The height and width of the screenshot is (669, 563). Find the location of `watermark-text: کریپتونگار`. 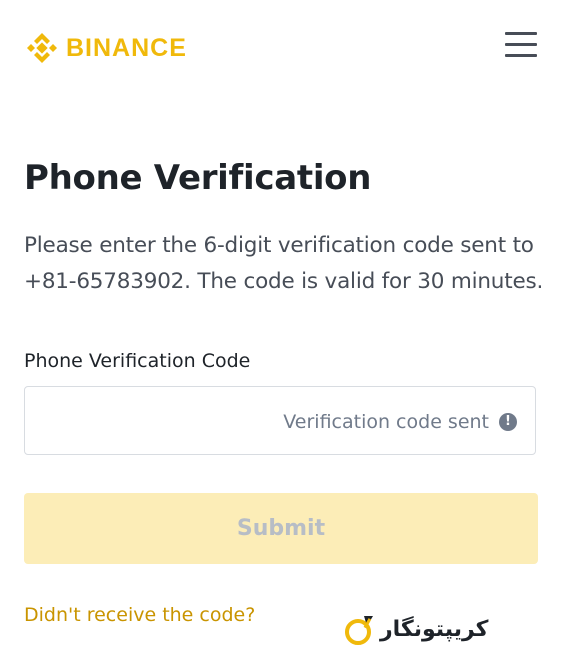

watermark-text: کریپتونگار is located at coordinates (434, 629).